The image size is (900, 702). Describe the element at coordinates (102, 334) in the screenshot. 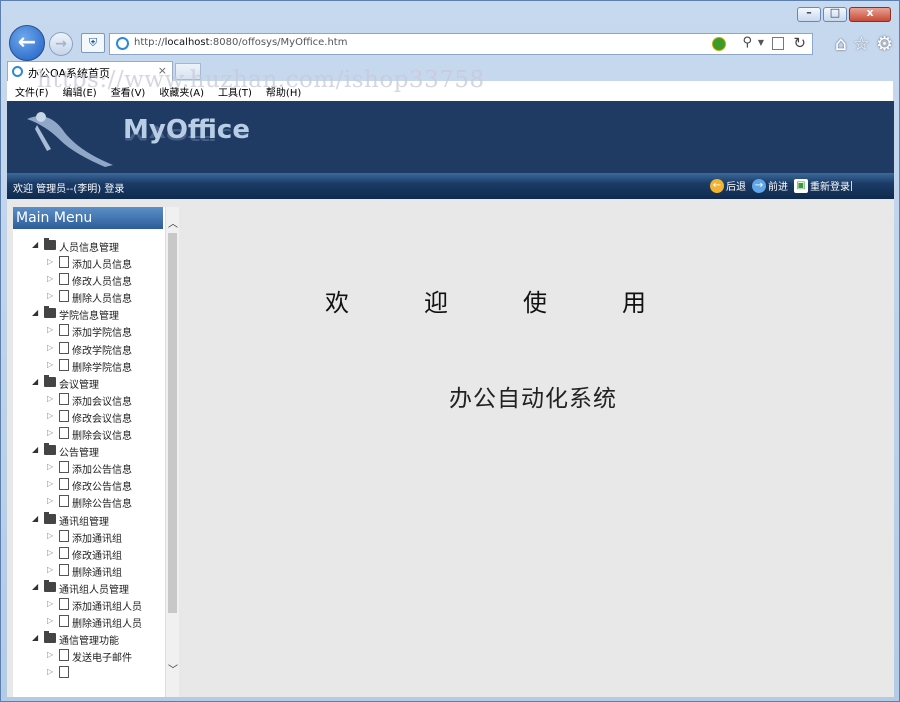

I see `tree-item-label: 添加学院信息` at that location.